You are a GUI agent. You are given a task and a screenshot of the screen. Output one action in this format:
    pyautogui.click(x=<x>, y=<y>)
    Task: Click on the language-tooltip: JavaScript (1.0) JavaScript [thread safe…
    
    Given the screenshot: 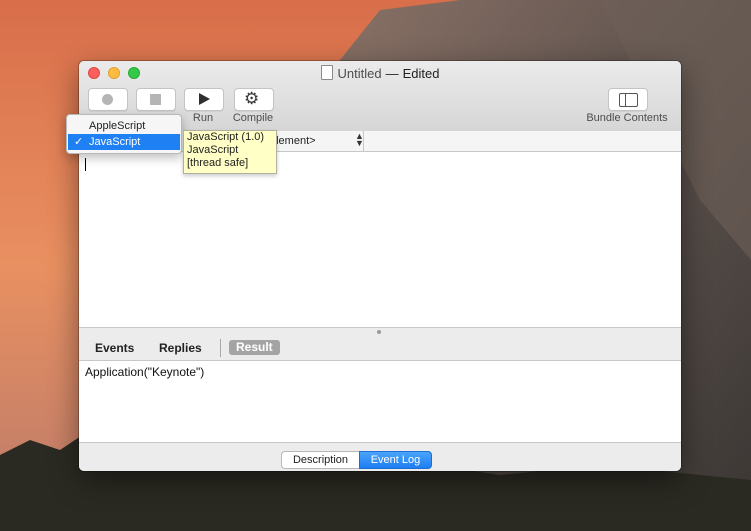 What is the action you would take?
    pyautogui.click(x=230, y=152)
    